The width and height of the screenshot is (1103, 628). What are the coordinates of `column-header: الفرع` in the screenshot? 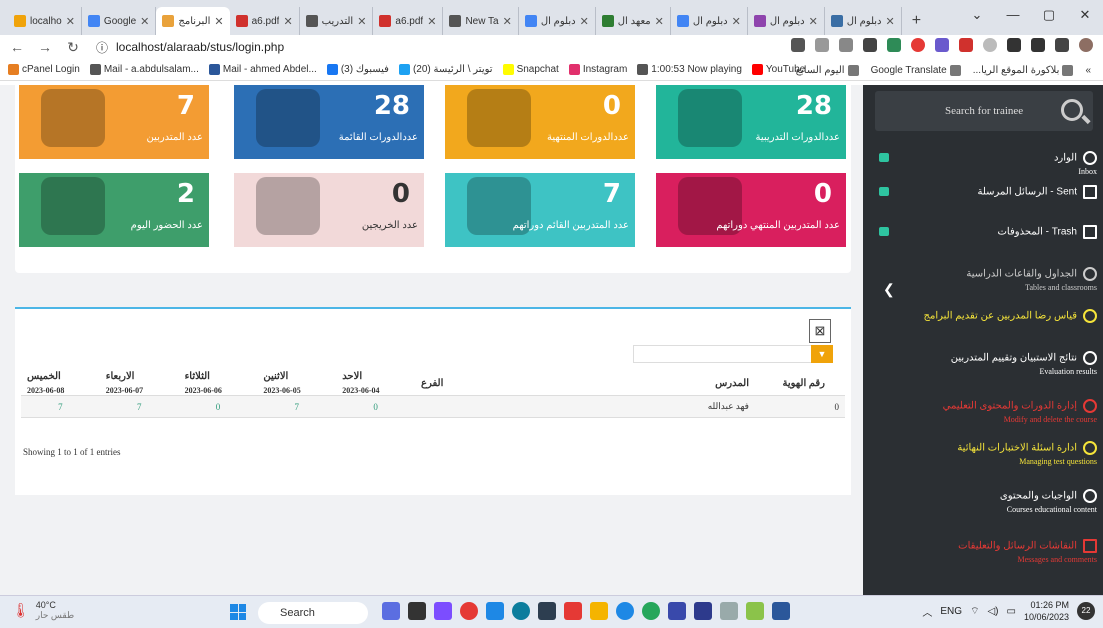 It's located at (550, 383).